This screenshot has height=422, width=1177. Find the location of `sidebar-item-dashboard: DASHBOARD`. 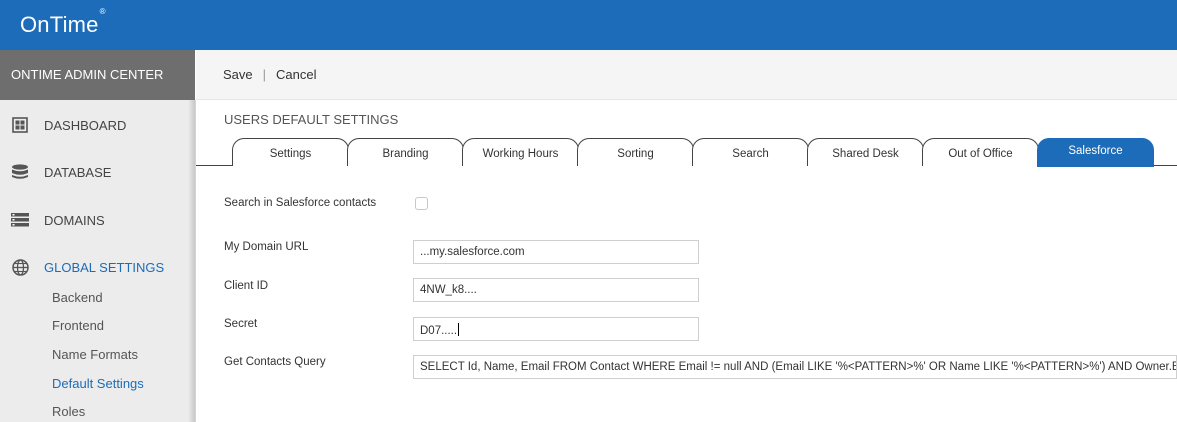

sidebar-item-dashboard: DASHBOARD is located at coordinates (97, 125).